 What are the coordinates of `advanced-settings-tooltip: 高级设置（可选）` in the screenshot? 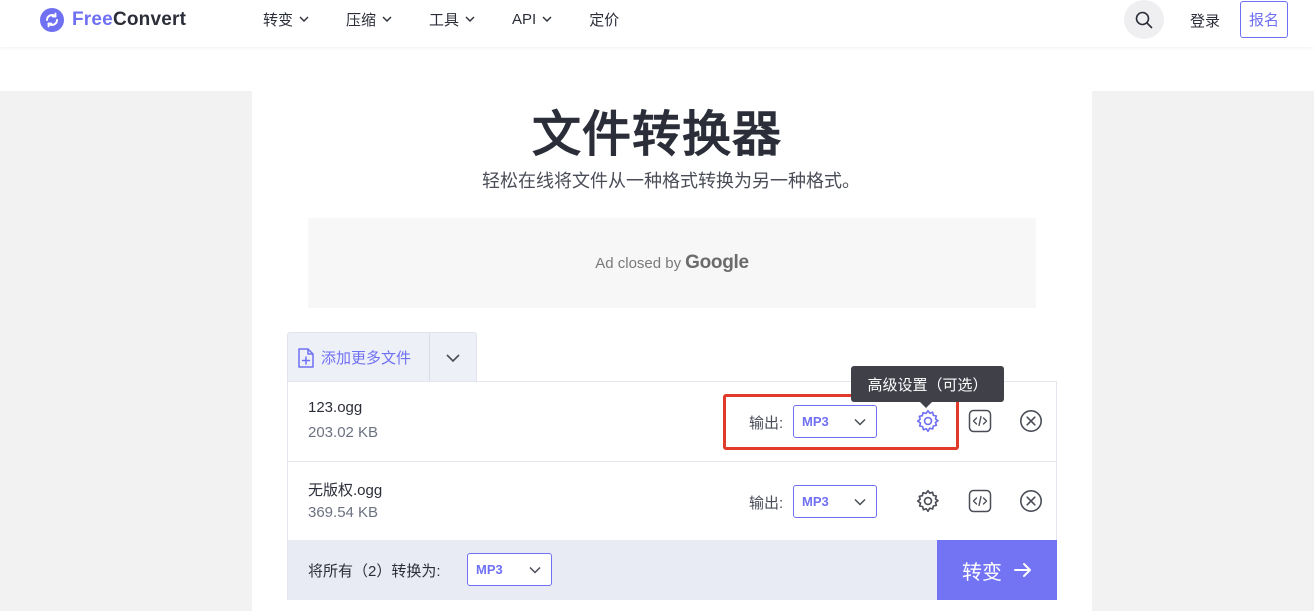 It's located at (927, 387).